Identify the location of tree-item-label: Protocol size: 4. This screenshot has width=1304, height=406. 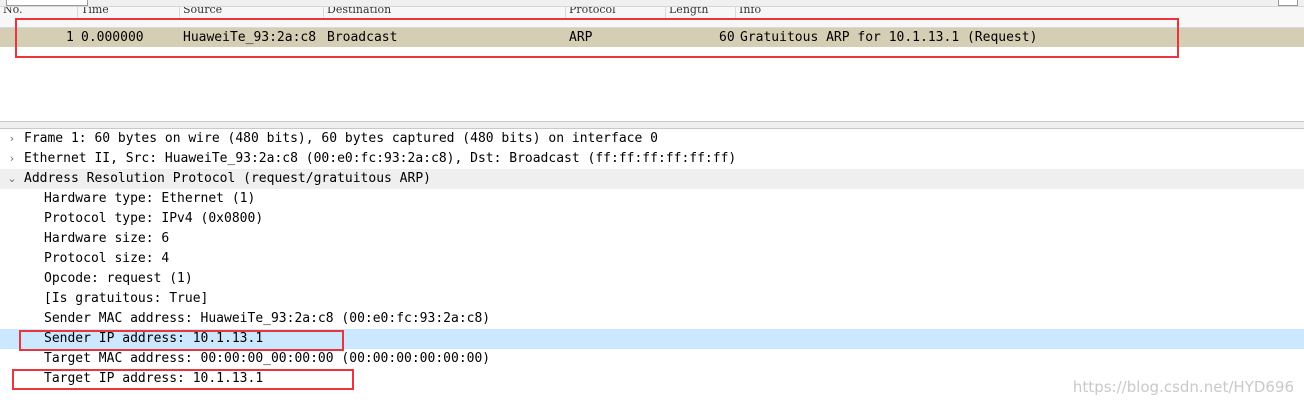
(107, 258).